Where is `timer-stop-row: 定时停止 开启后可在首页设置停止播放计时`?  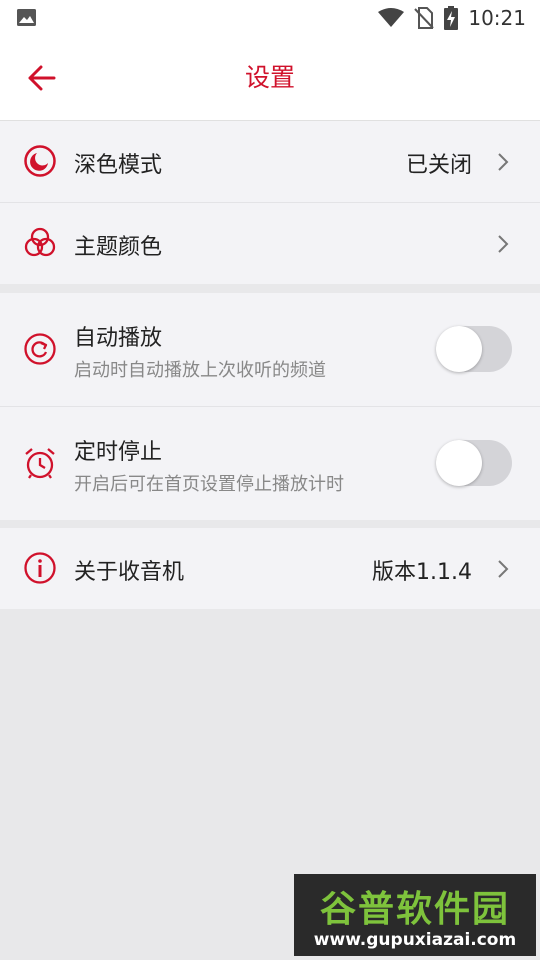
timer-stop-row: 定时停止 开启后可在首页设置停止播放计时 is located at coordinates (270, 463).